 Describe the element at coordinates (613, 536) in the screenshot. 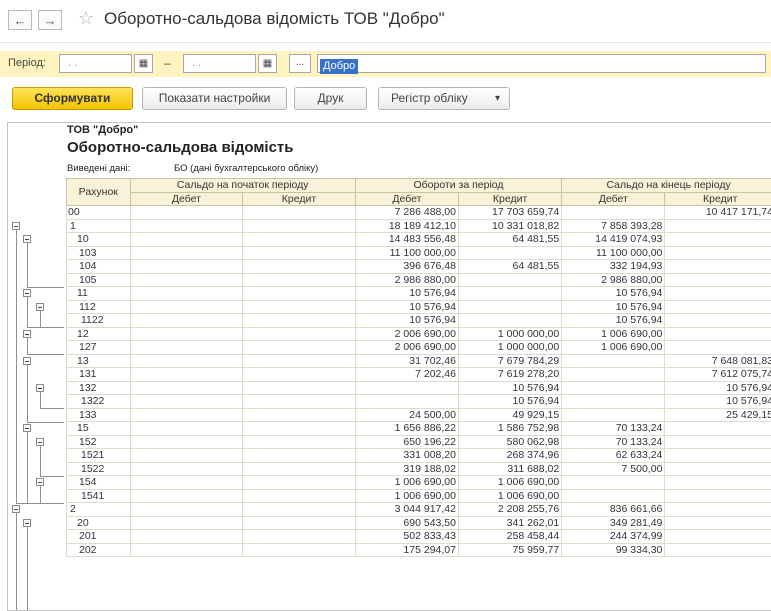

I see `amount-cell: 244 374,99` at that location.